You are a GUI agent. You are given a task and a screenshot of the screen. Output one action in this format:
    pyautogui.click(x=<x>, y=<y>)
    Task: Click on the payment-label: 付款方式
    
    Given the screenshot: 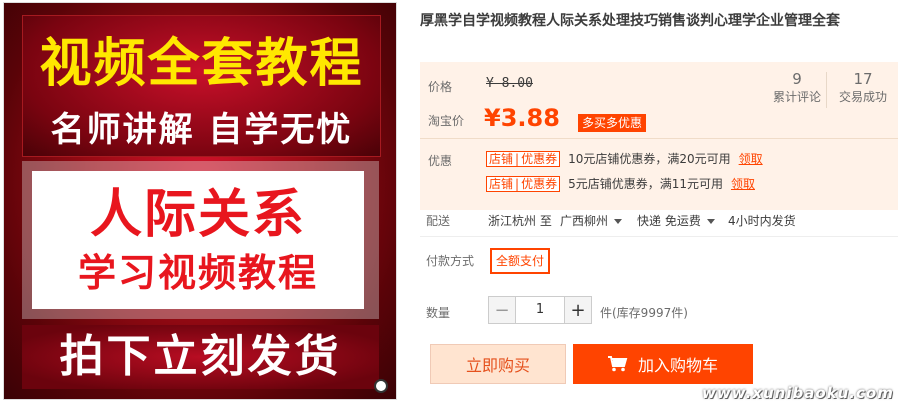 What is the action you would take?
    pyautogui.click(x=450, y=261)
    